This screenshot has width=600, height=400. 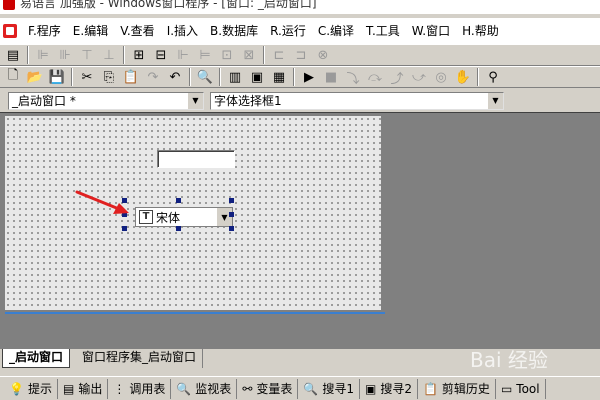 I want to click on grid-icon: ⊐, so click(x=301, y=55).